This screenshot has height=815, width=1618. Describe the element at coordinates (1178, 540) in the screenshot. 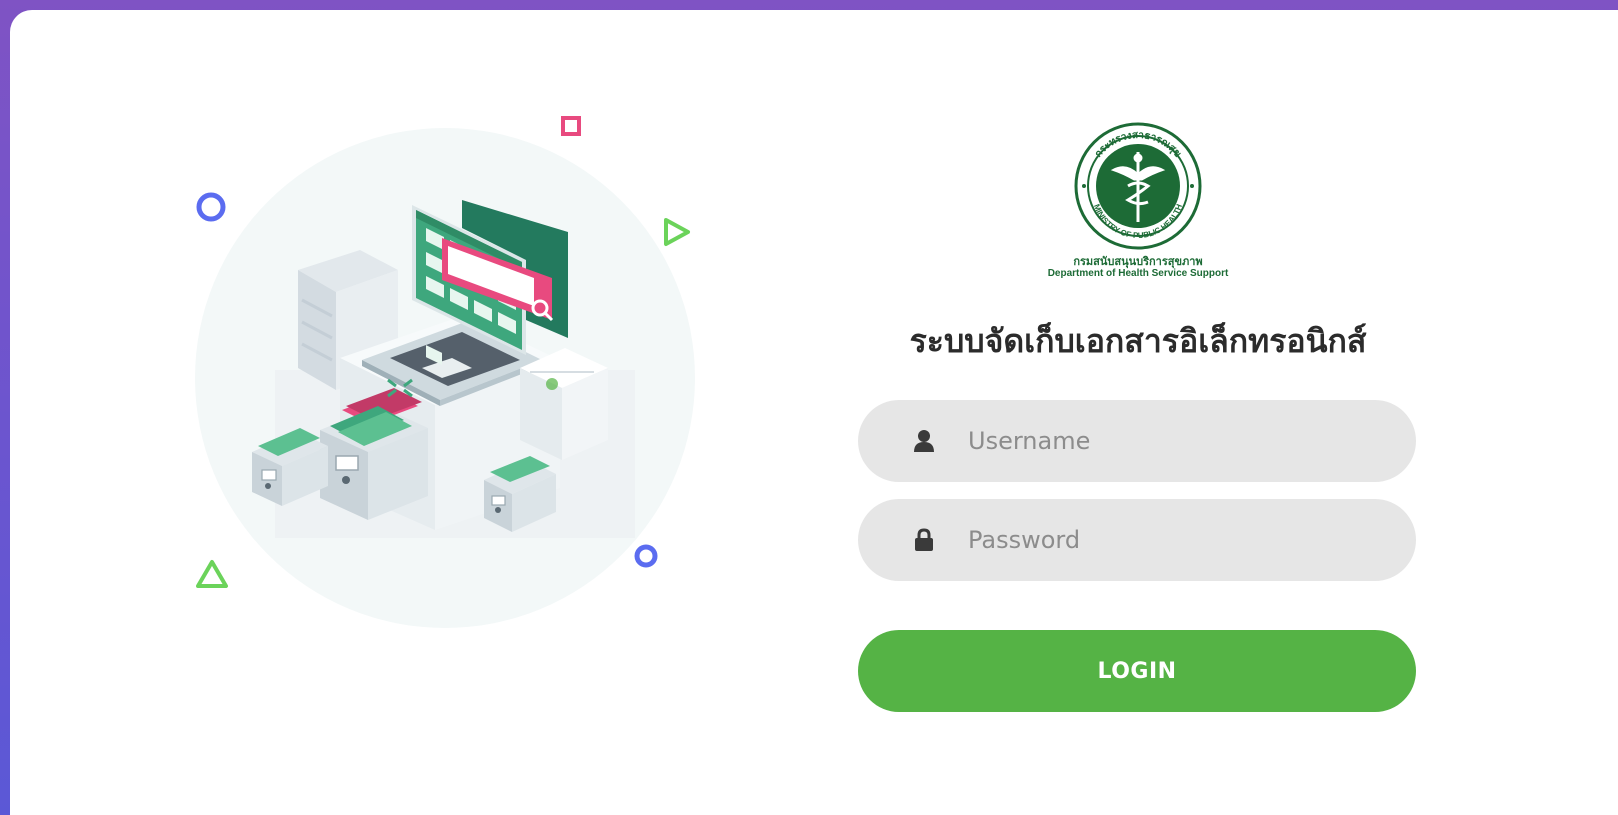

I see `password-input` at that location.